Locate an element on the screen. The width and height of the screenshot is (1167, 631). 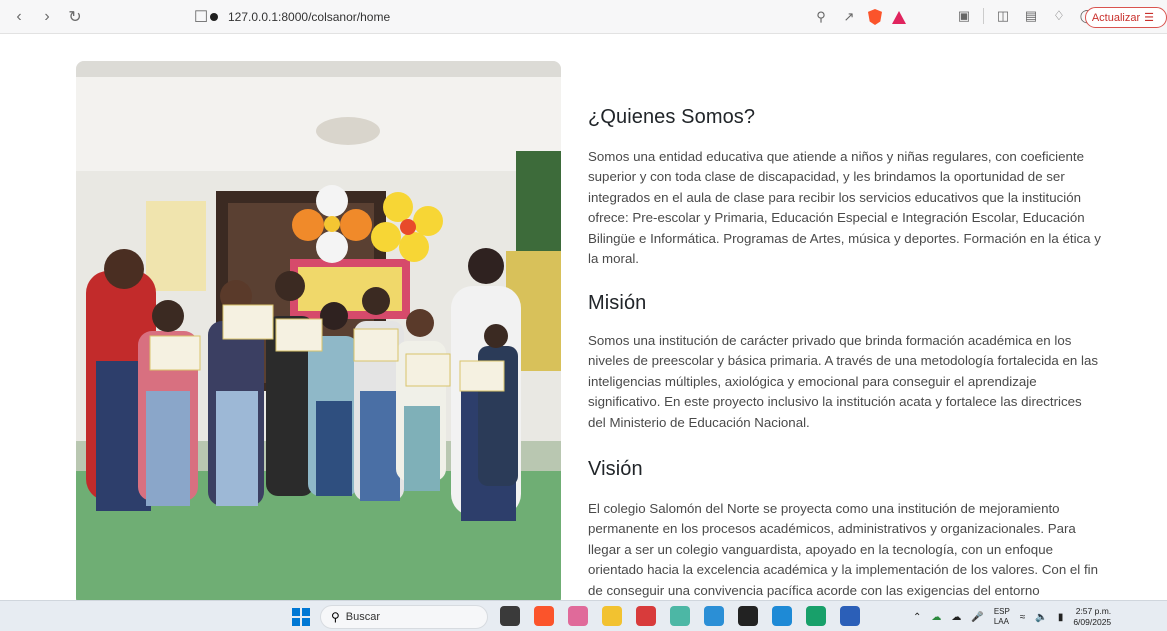
address-bar-actions: ⚲ ↗ is located at coordinates (859, 17).